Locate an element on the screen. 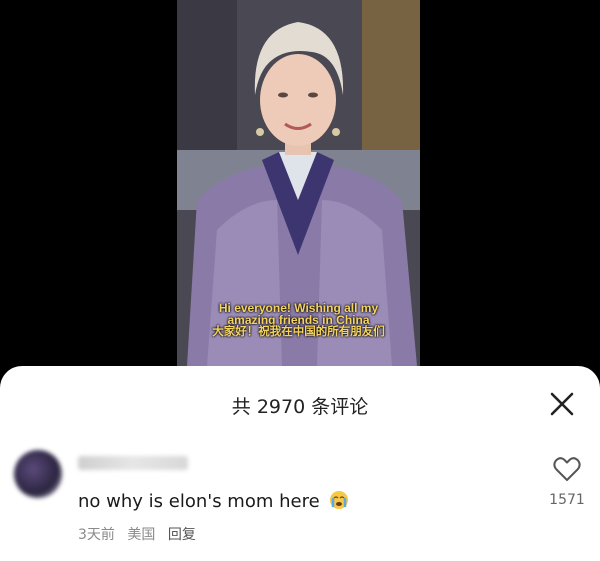  close-icon is located at coordinates (562, 404).